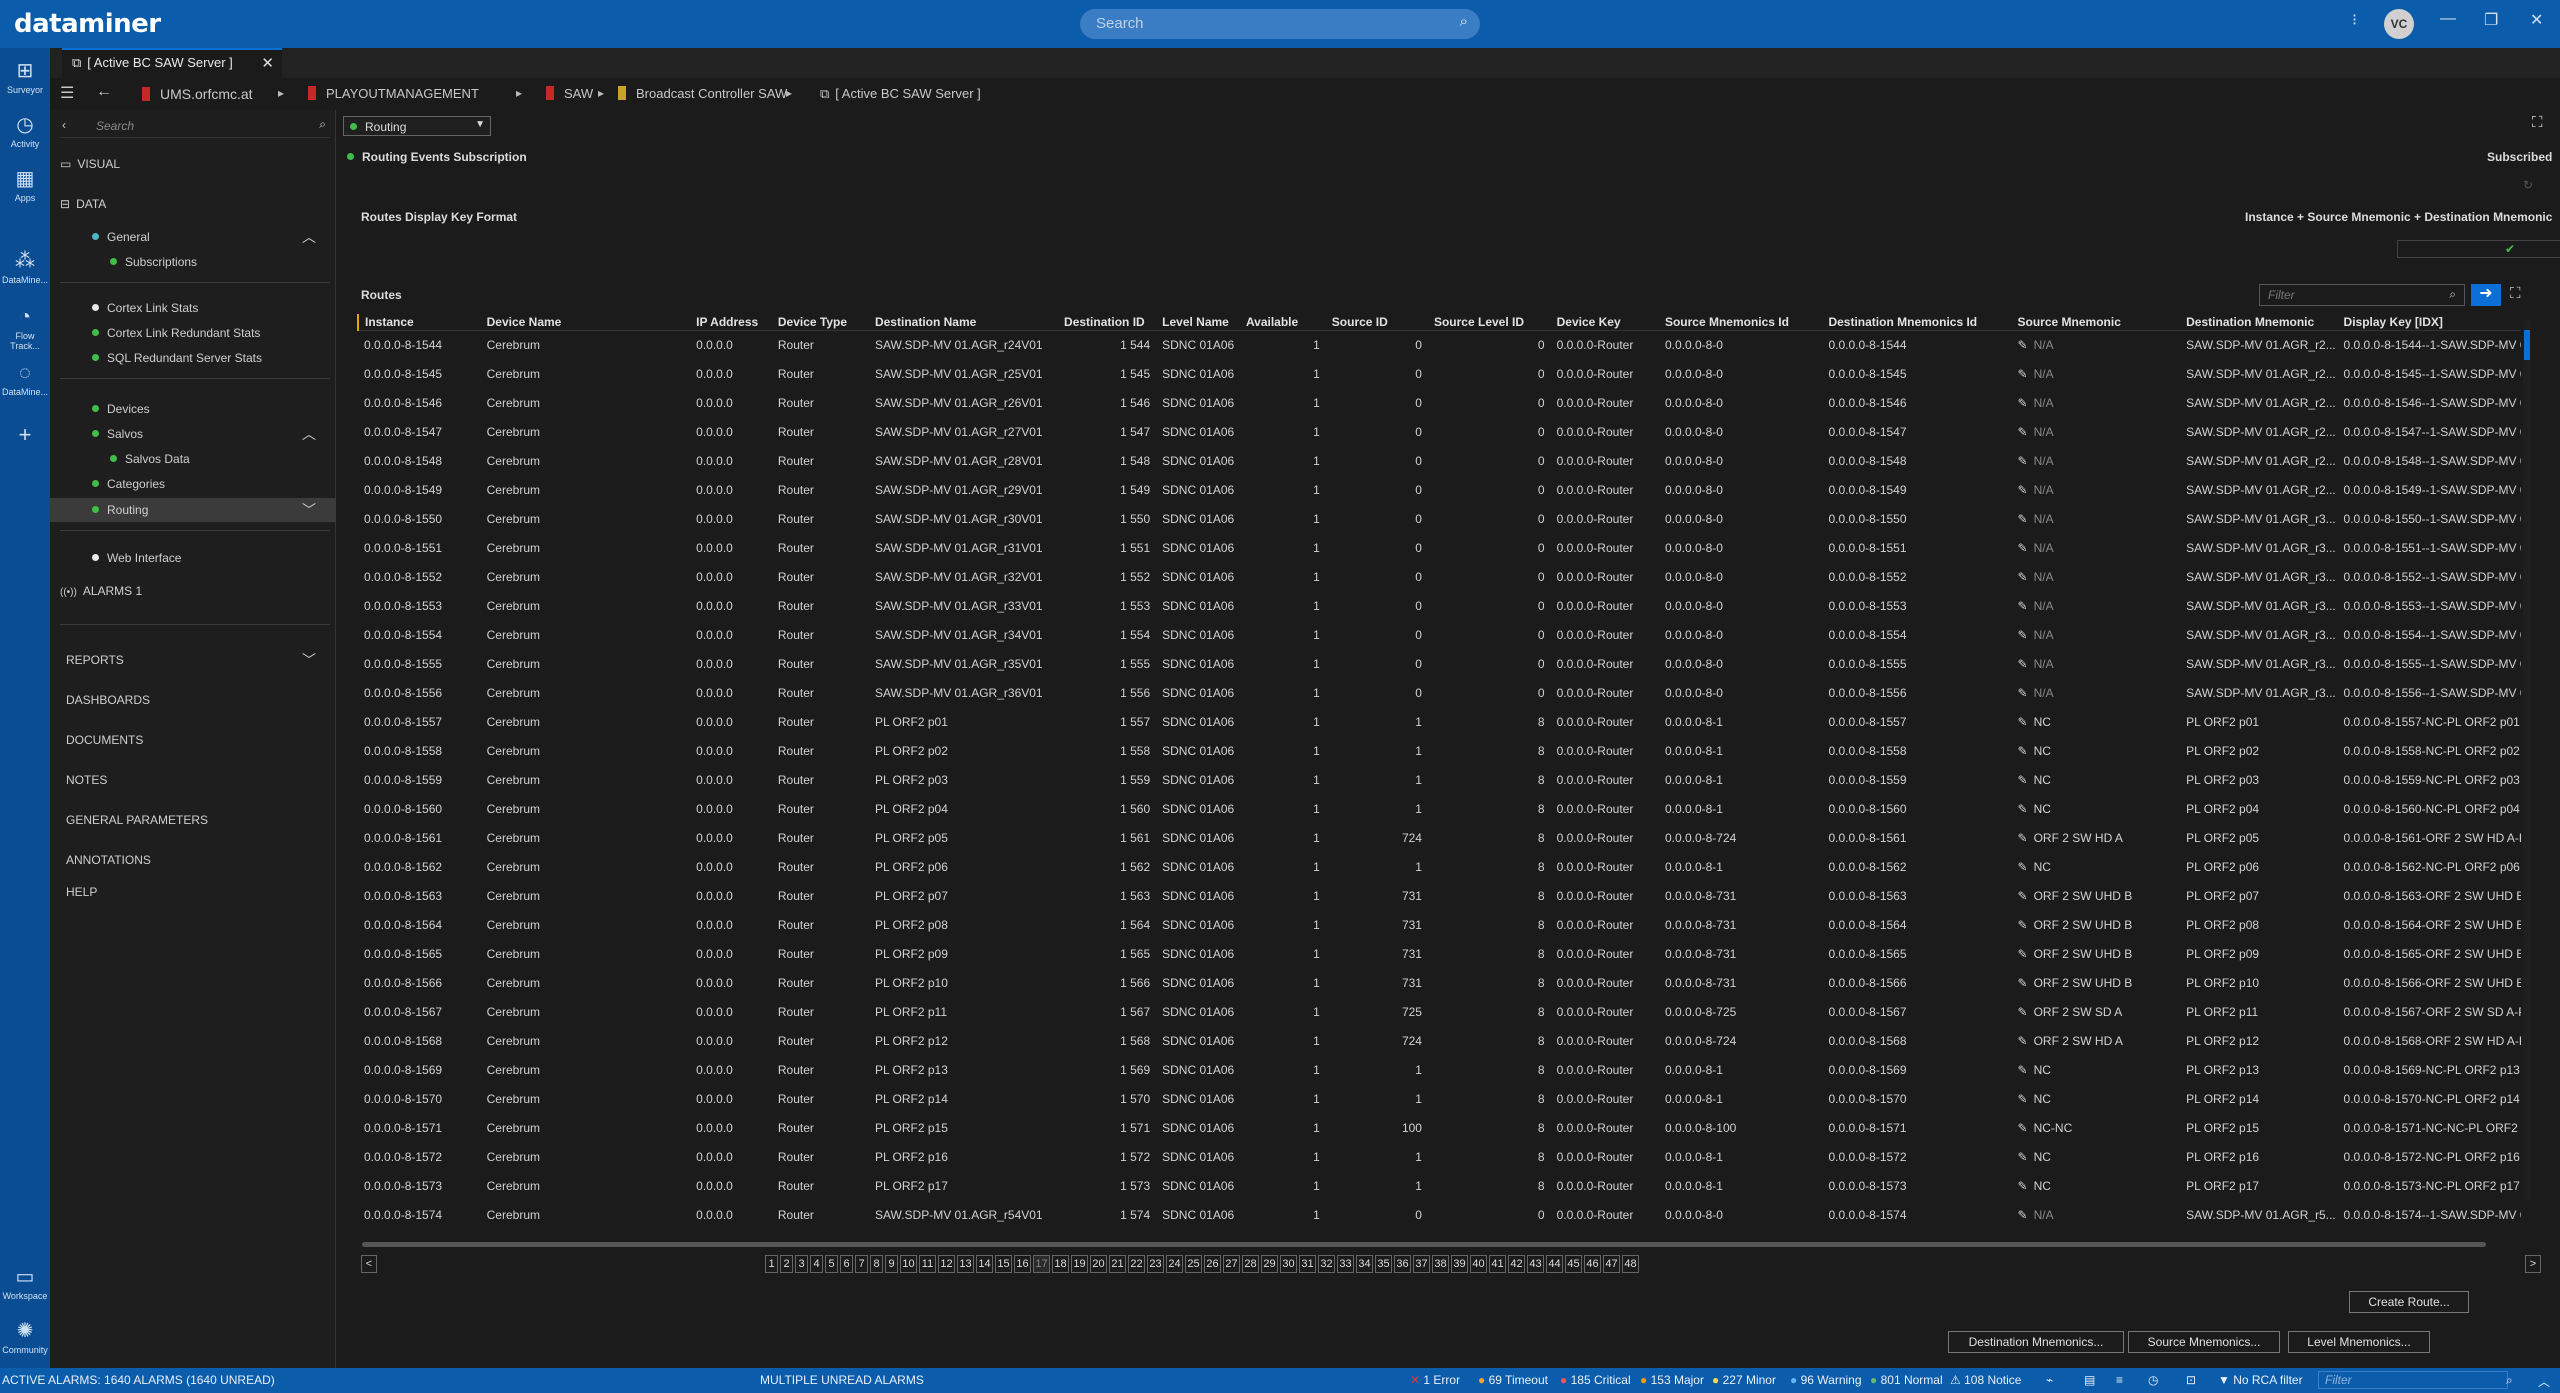  What do you see at coordinates (1250, 1264) in the screenshot?
I see `page-button: 28` at bounding box center [1250, 1264].